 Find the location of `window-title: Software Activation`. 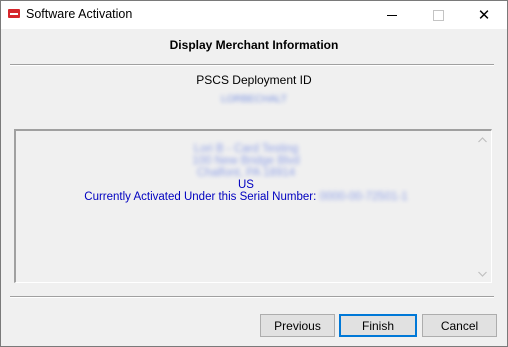

window-title: Software Activation is located at coordinates (79, 14).